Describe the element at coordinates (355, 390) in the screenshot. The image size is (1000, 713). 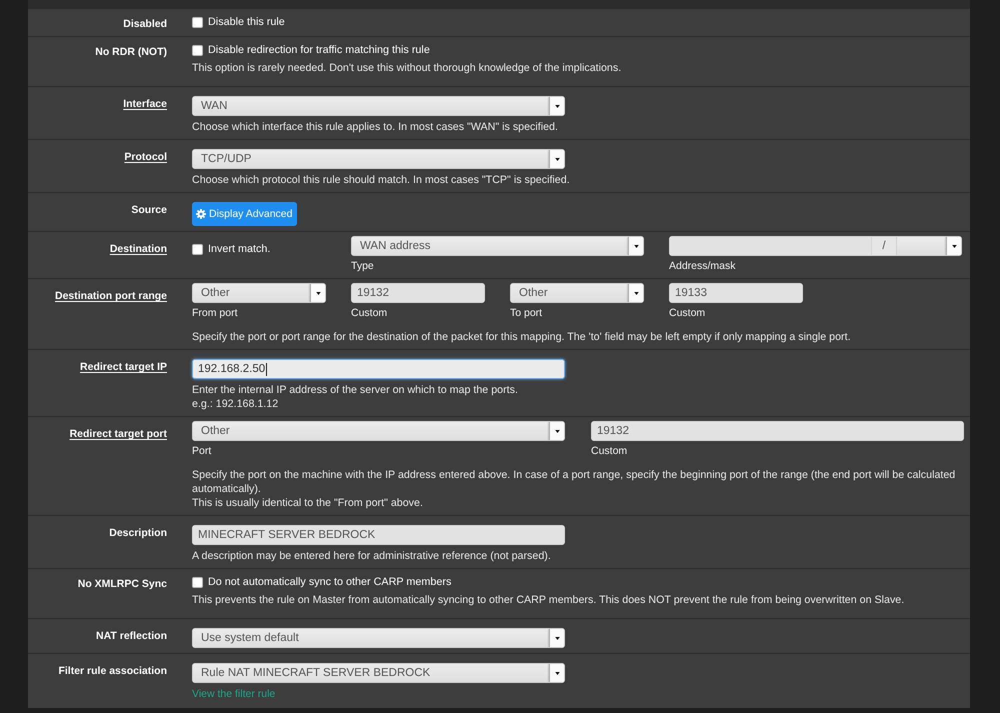
I see `help-text: Enter the internal IP address of the server on which to map the ports.` at that location.